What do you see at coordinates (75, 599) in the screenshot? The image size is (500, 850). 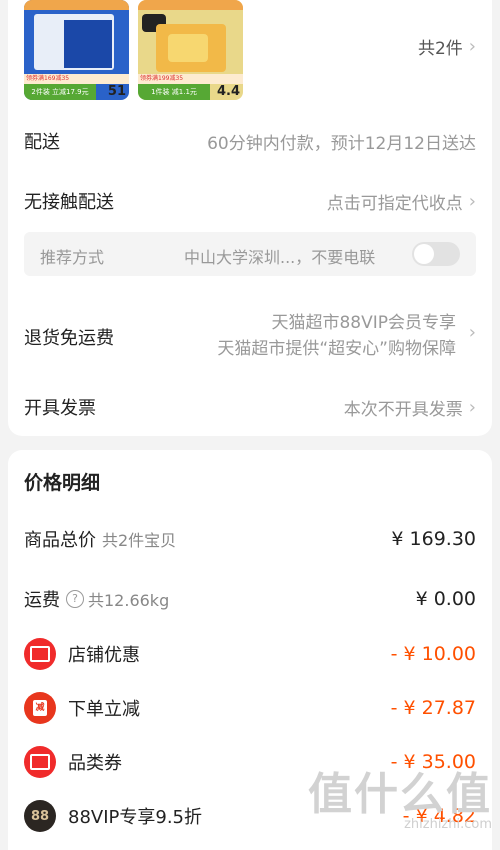 I see `help-icon: ?` at bounding box center [75, 599].